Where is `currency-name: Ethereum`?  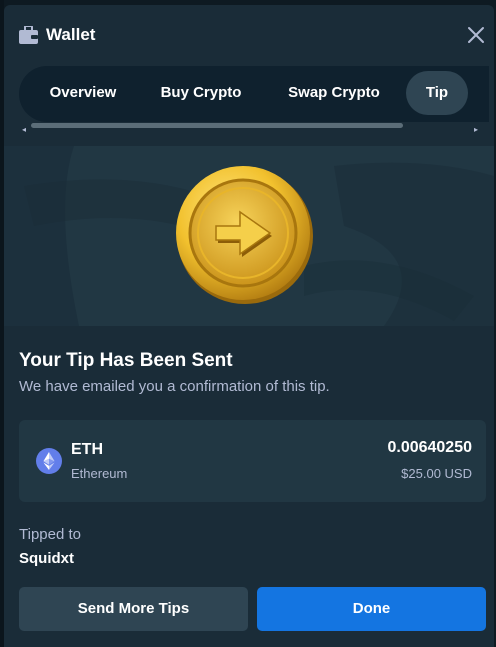
currency-name: Ethereum is located at coordinates (99, 473).